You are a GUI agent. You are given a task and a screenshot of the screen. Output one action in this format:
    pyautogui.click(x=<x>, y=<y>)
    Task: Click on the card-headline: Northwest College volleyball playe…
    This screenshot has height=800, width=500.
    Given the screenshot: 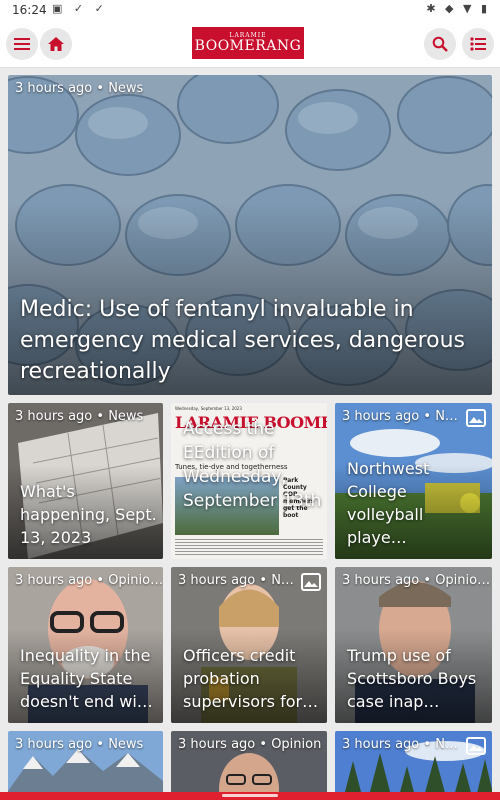 What is the action you would take?
    pyautogui.click(x=388, y=503)
    